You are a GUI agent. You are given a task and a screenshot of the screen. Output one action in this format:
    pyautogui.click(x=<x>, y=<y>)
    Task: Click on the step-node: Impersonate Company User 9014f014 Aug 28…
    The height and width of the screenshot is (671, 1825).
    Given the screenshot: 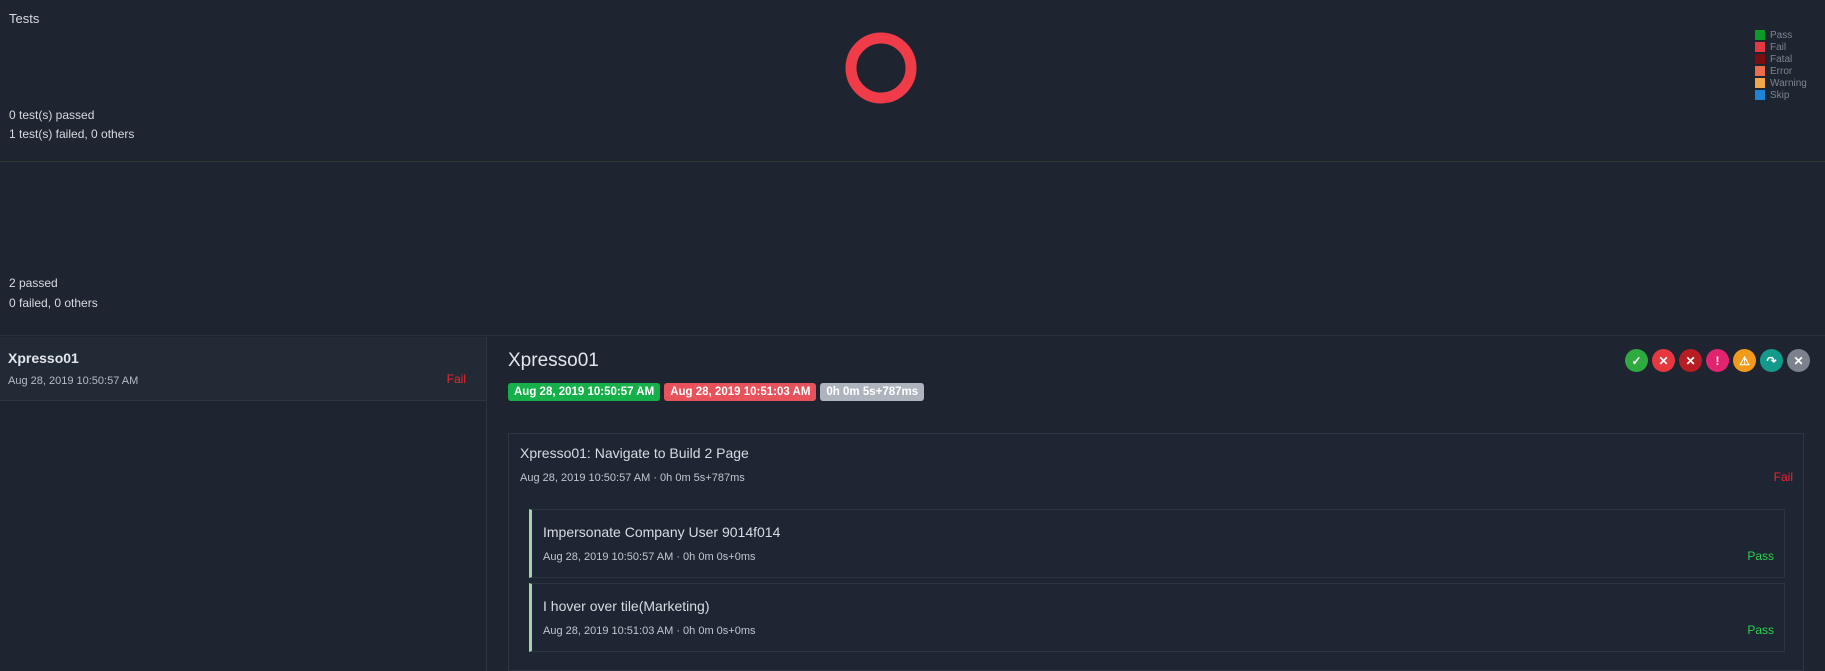 What is the action you would take?
    pyautogui.click(x=1157, y=543)
    